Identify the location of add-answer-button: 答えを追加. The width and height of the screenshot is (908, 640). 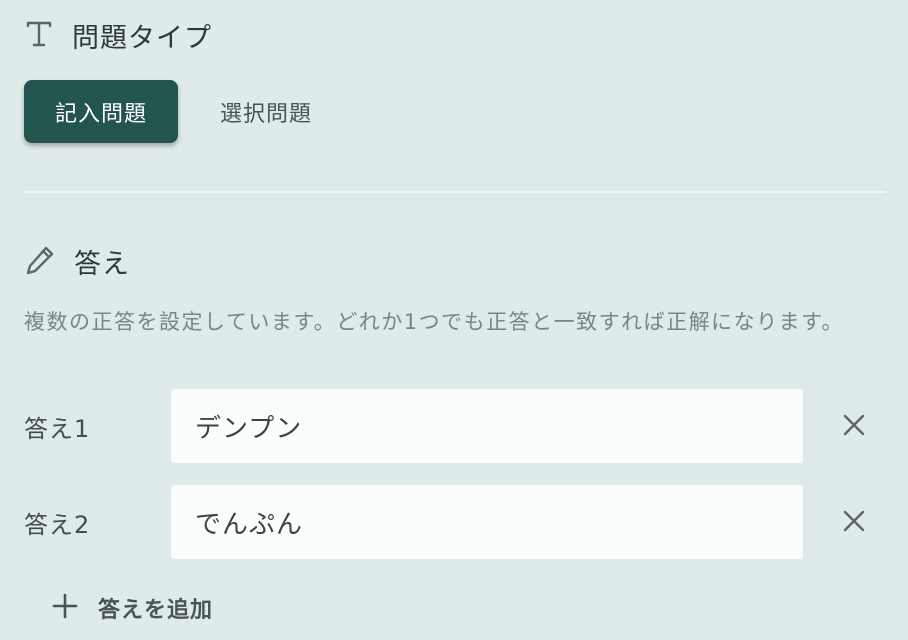
(132, 608).